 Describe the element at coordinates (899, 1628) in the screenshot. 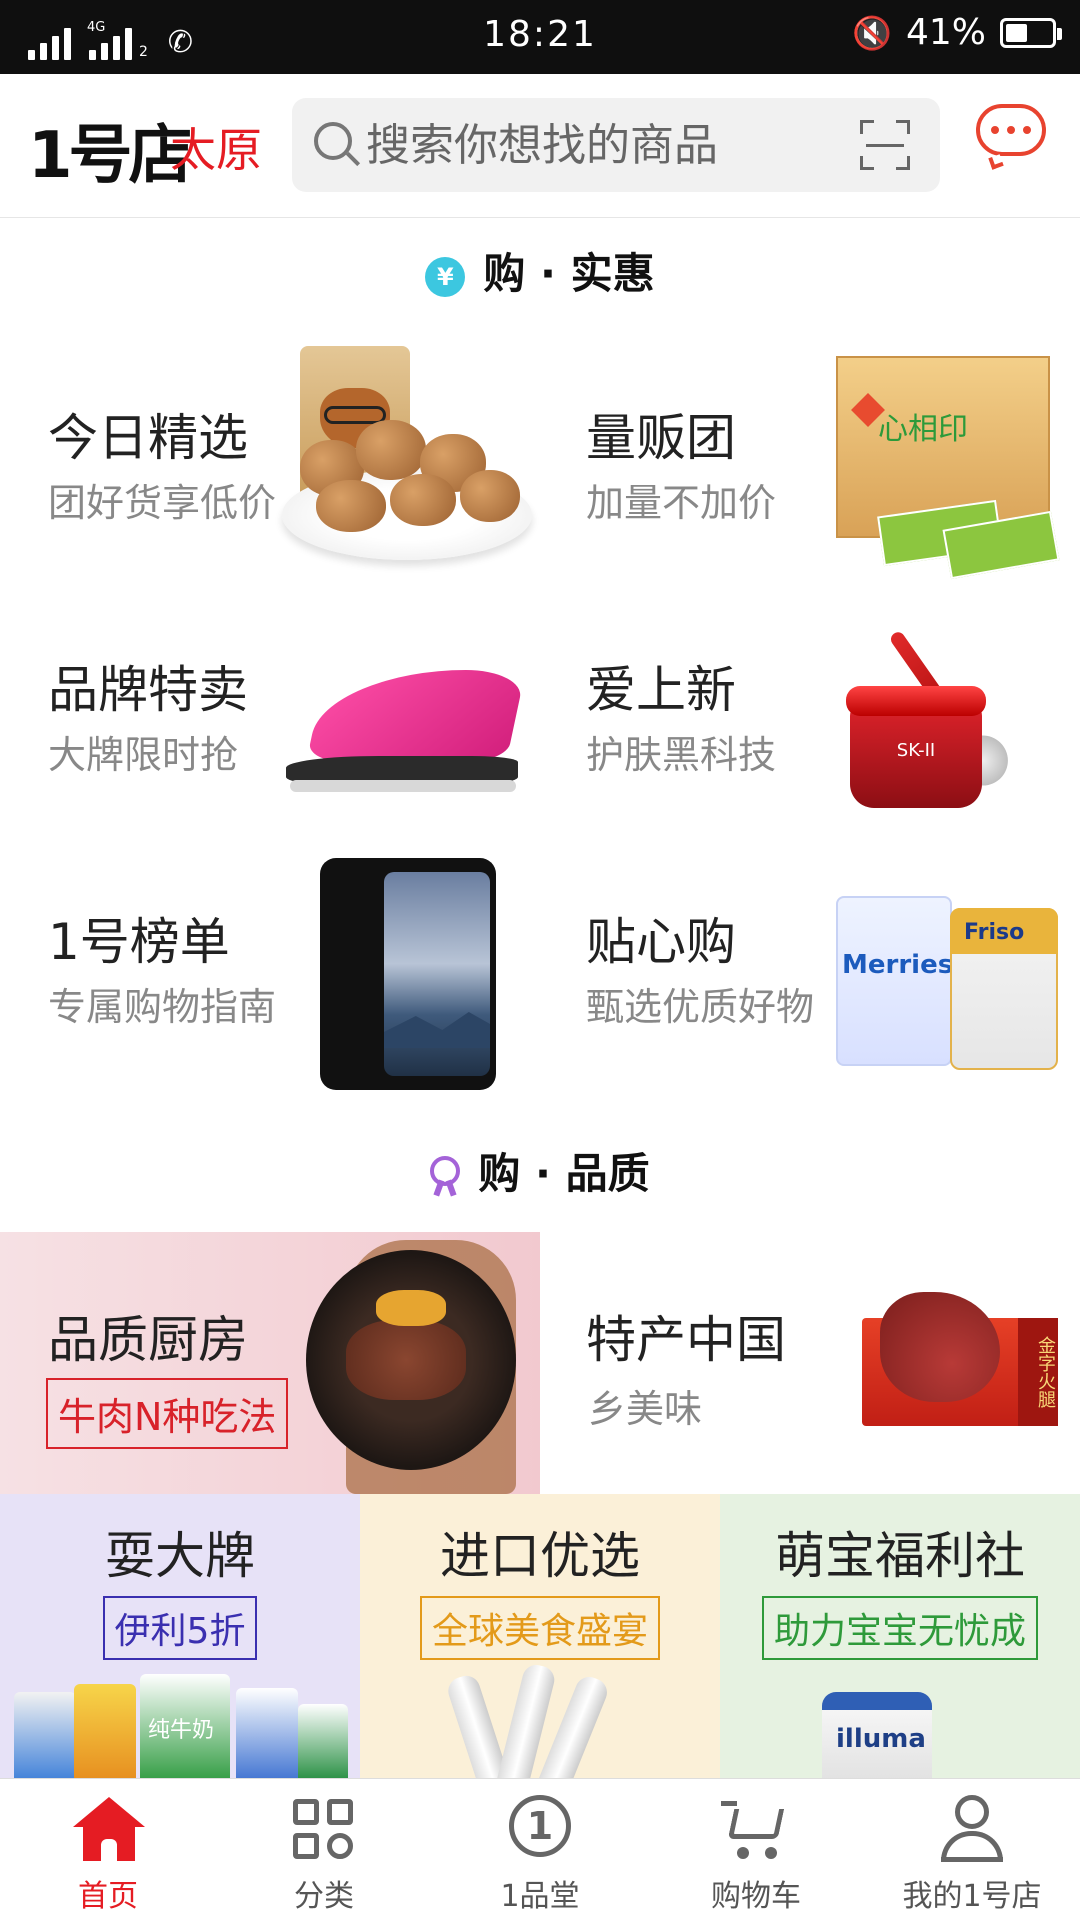

I see `tile-tag: 助力宝宝无忧成` at that location.